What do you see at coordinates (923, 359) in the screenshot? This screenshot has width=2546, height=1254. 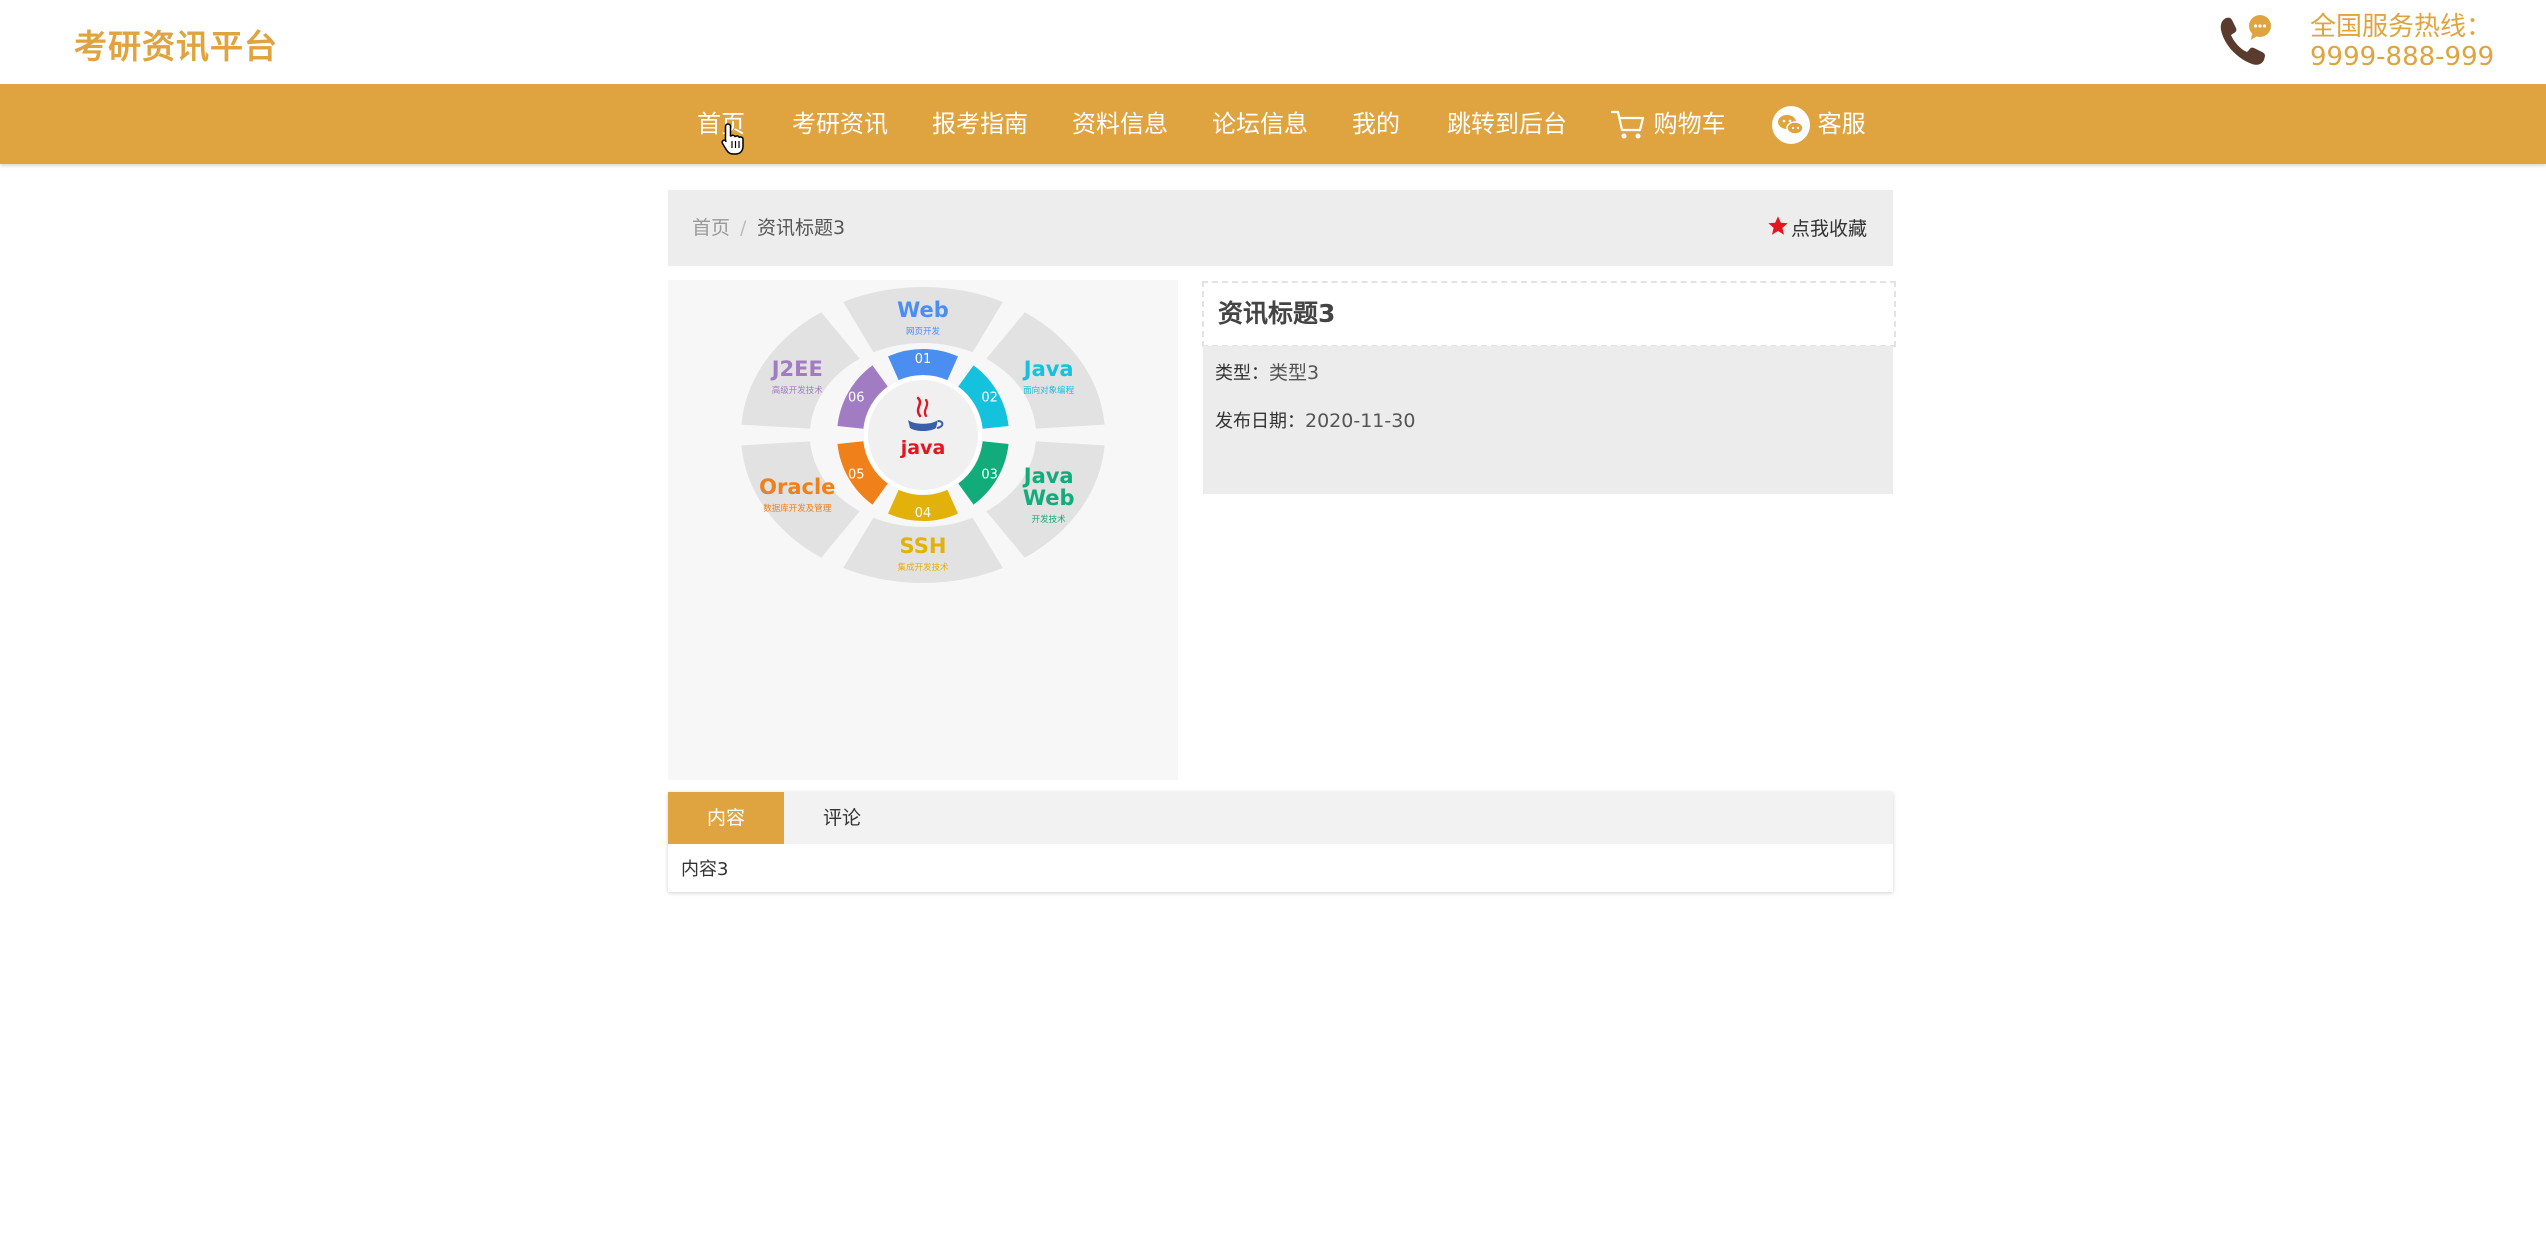 I see `infographic-num-01: 01` at bounding box center [923, 359].